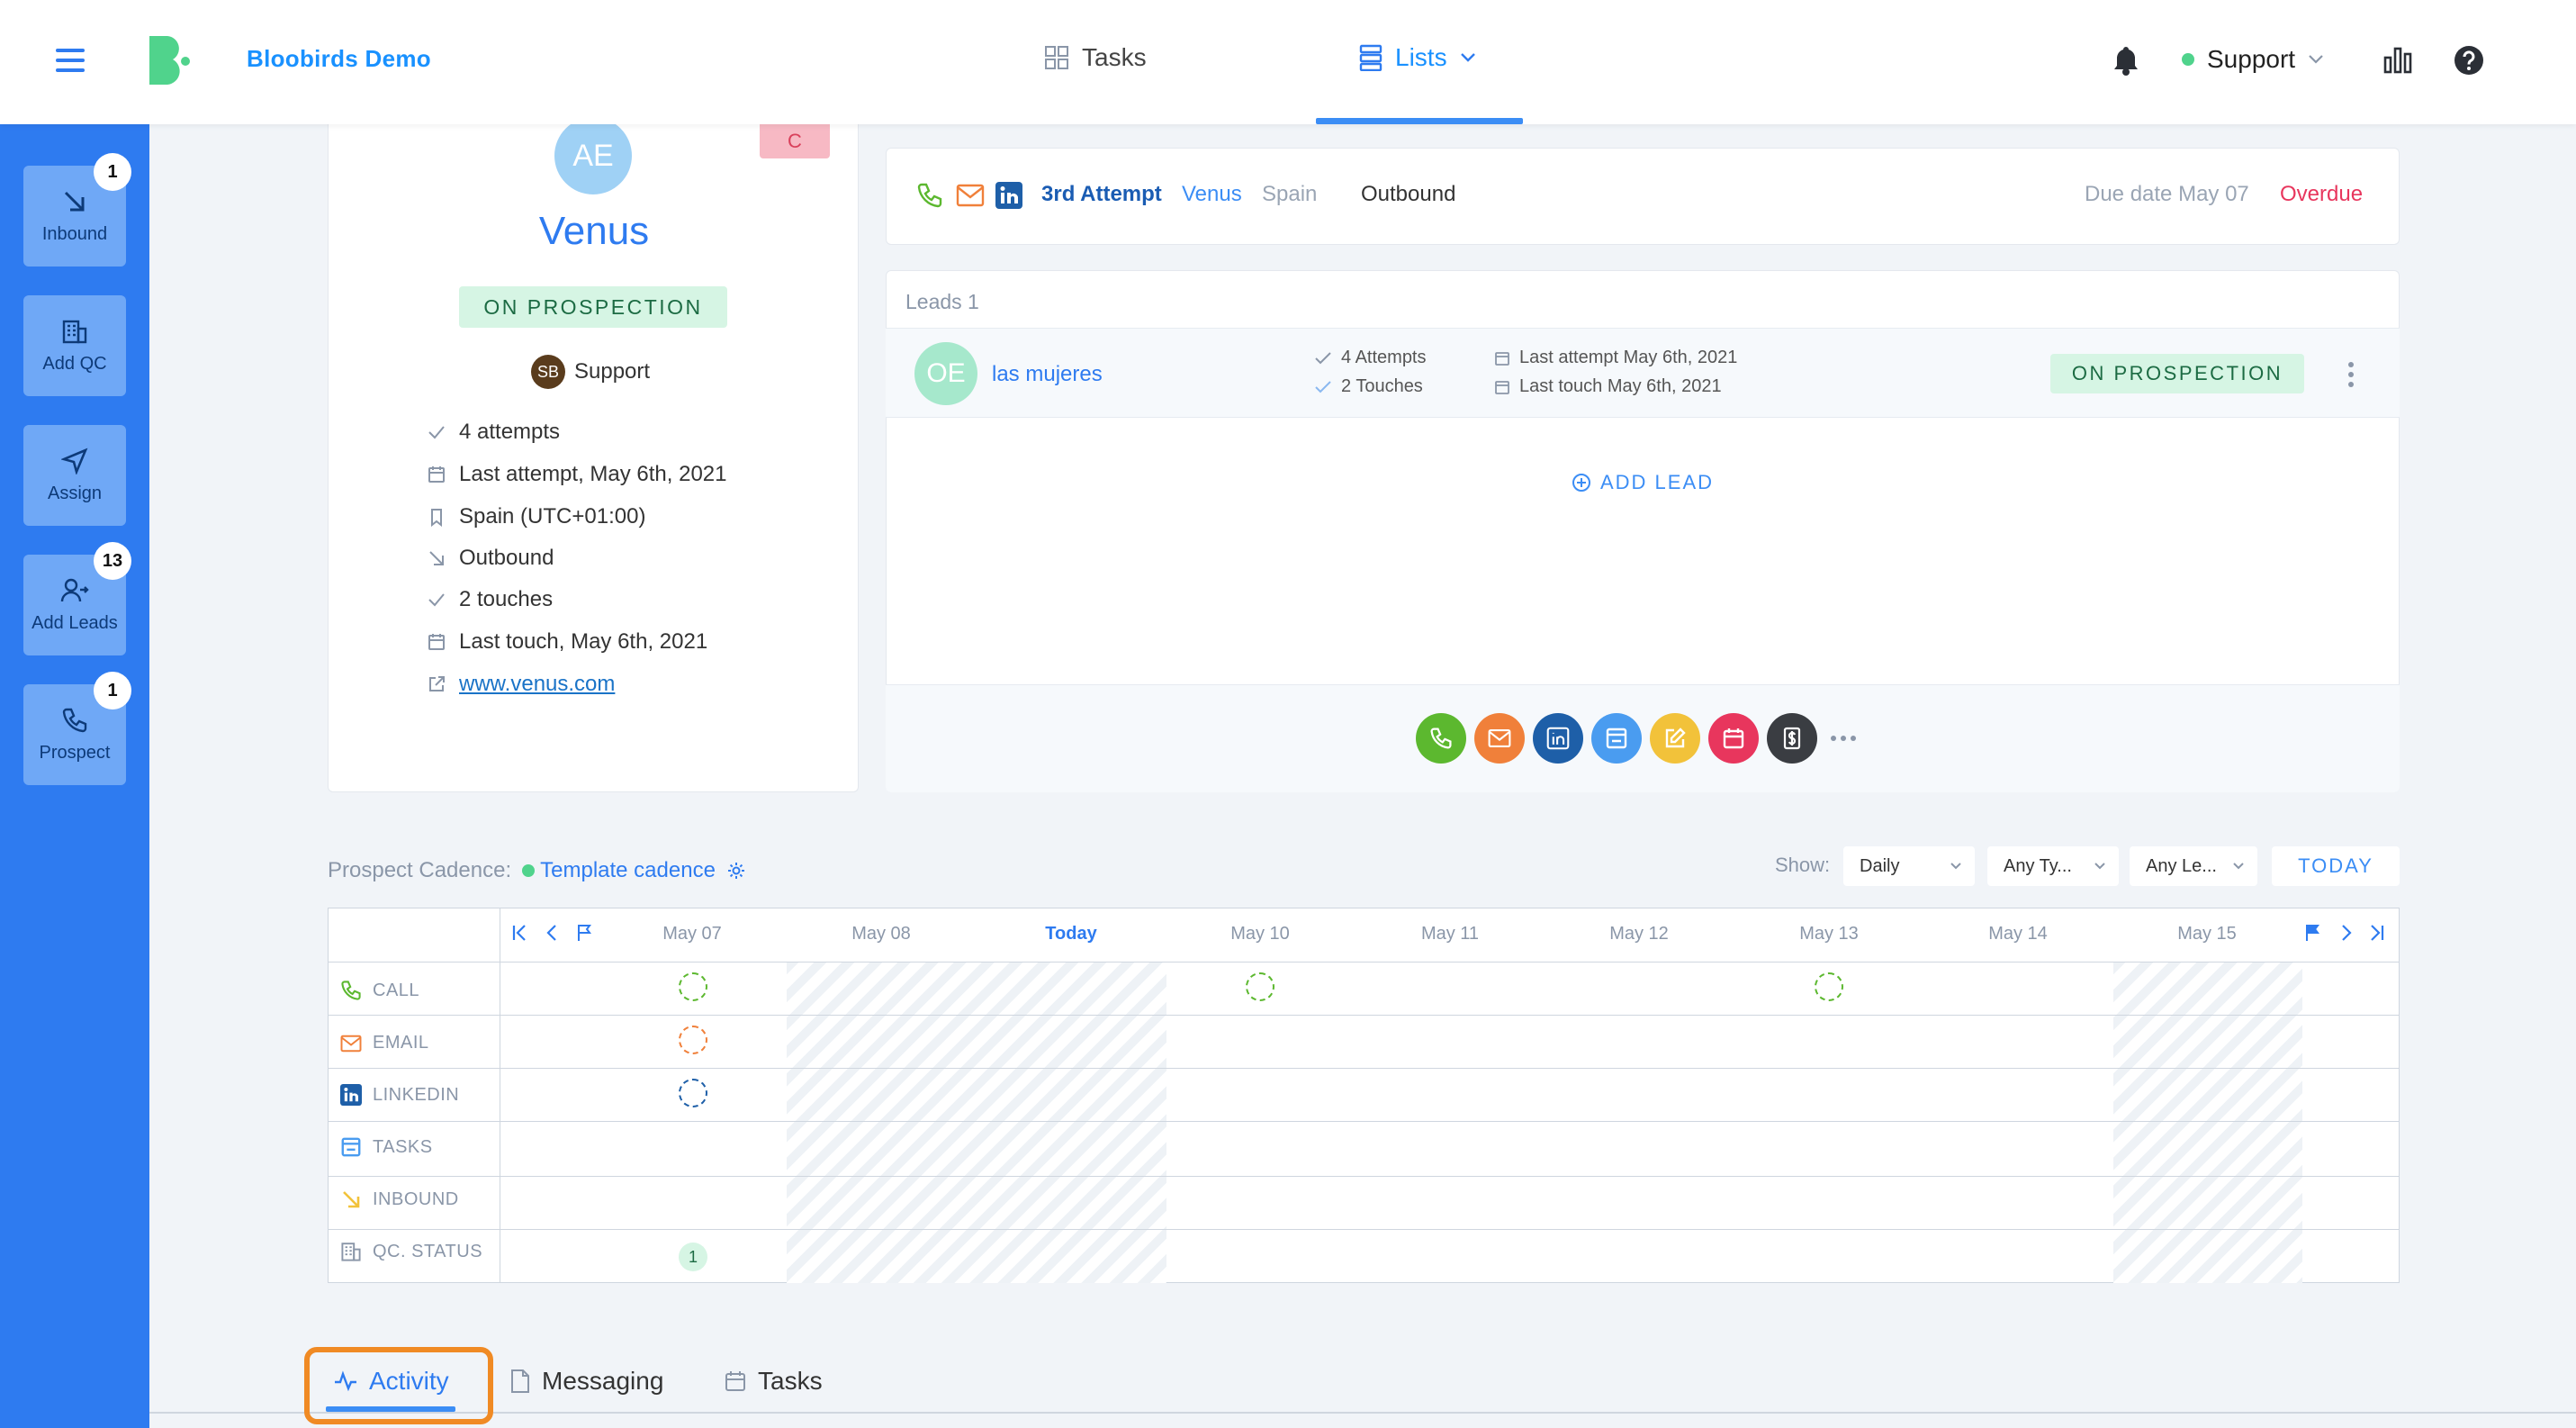  Describe the element at coordinates (520, 1381) in the screenshot. I see `document-icon` at that location.